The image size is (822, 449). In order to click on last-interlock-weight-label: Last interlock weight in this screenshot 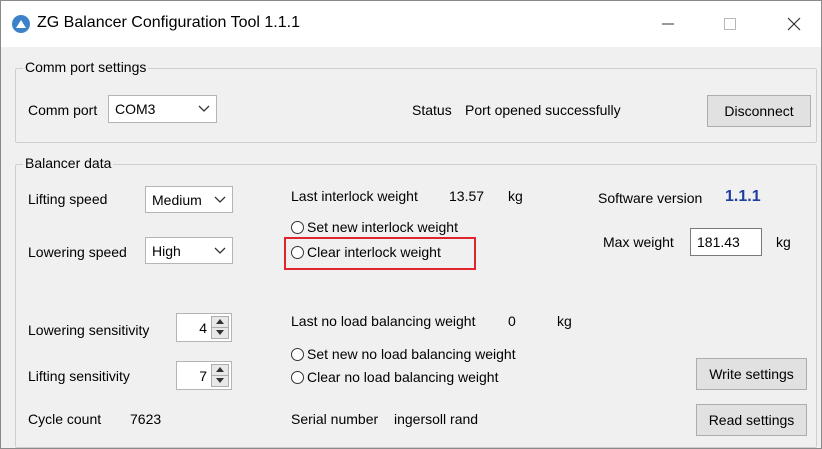, I will do `click(354, 196)`.